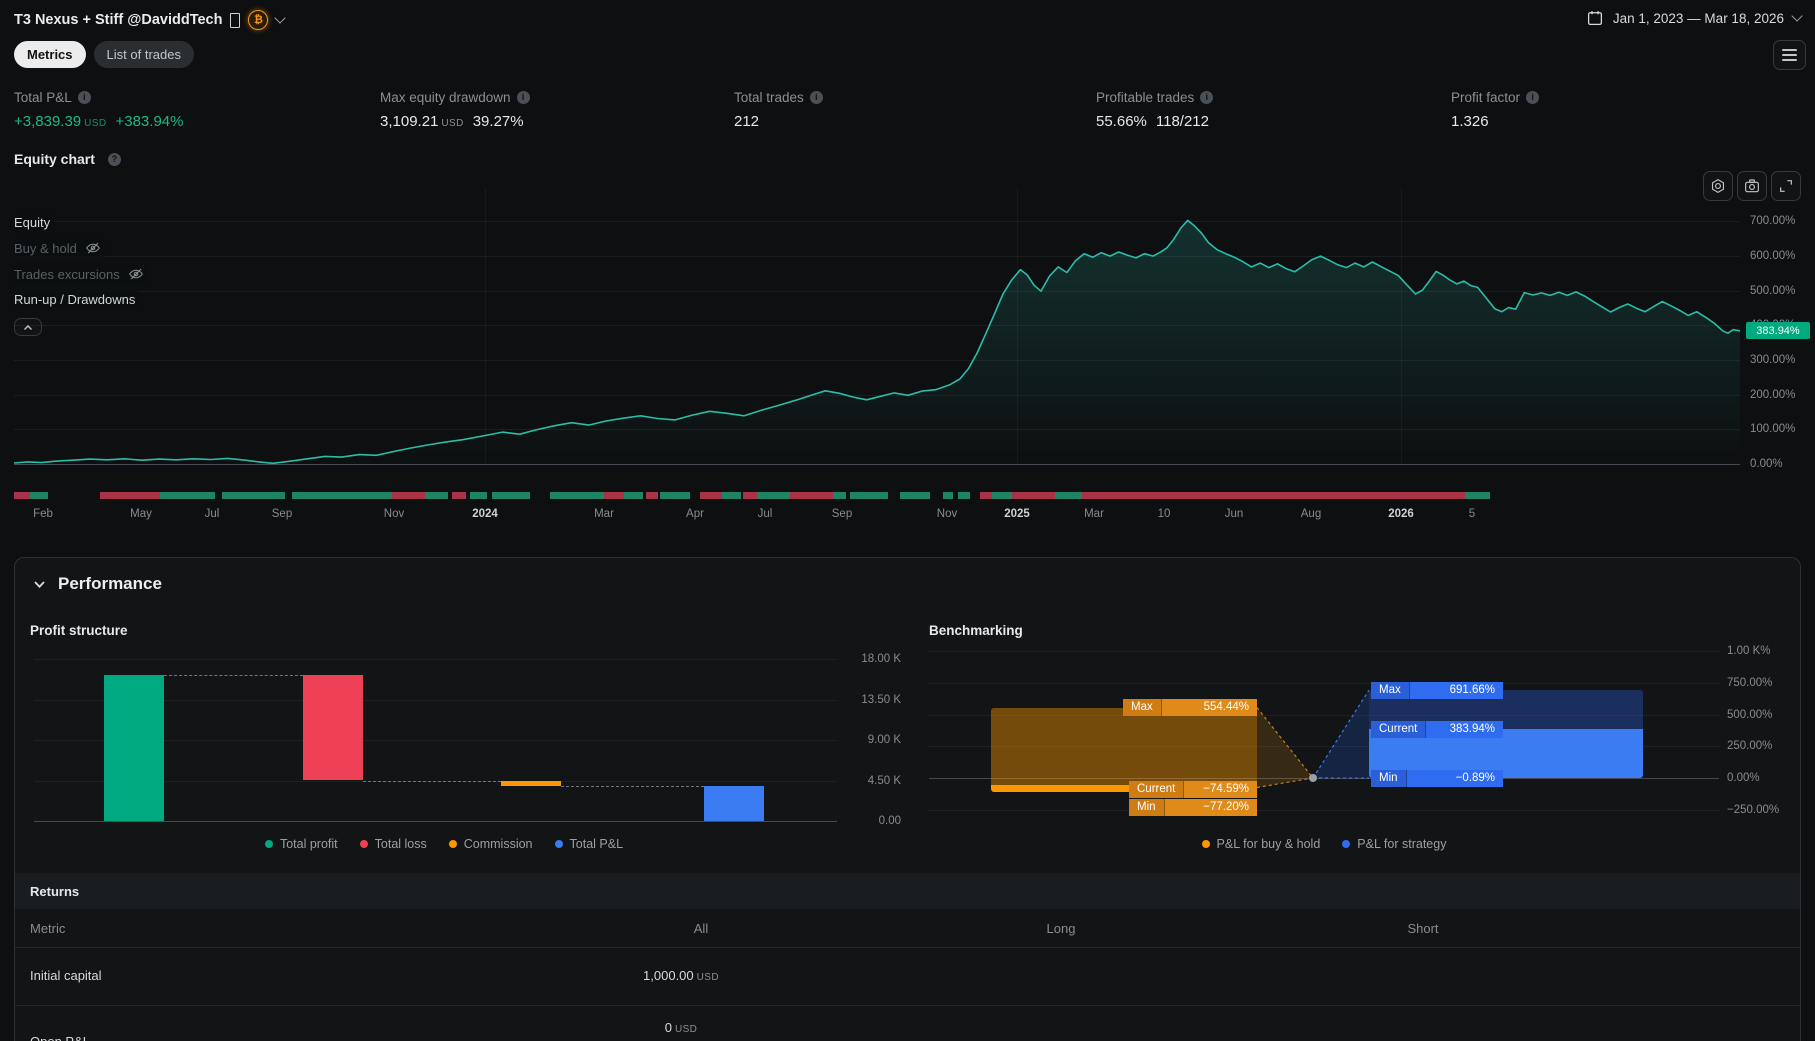 The image size is (1815, 1041). Describe the element at coordinates (55, 891) in the screenshot. I see `returns-title: Returns` at that location.